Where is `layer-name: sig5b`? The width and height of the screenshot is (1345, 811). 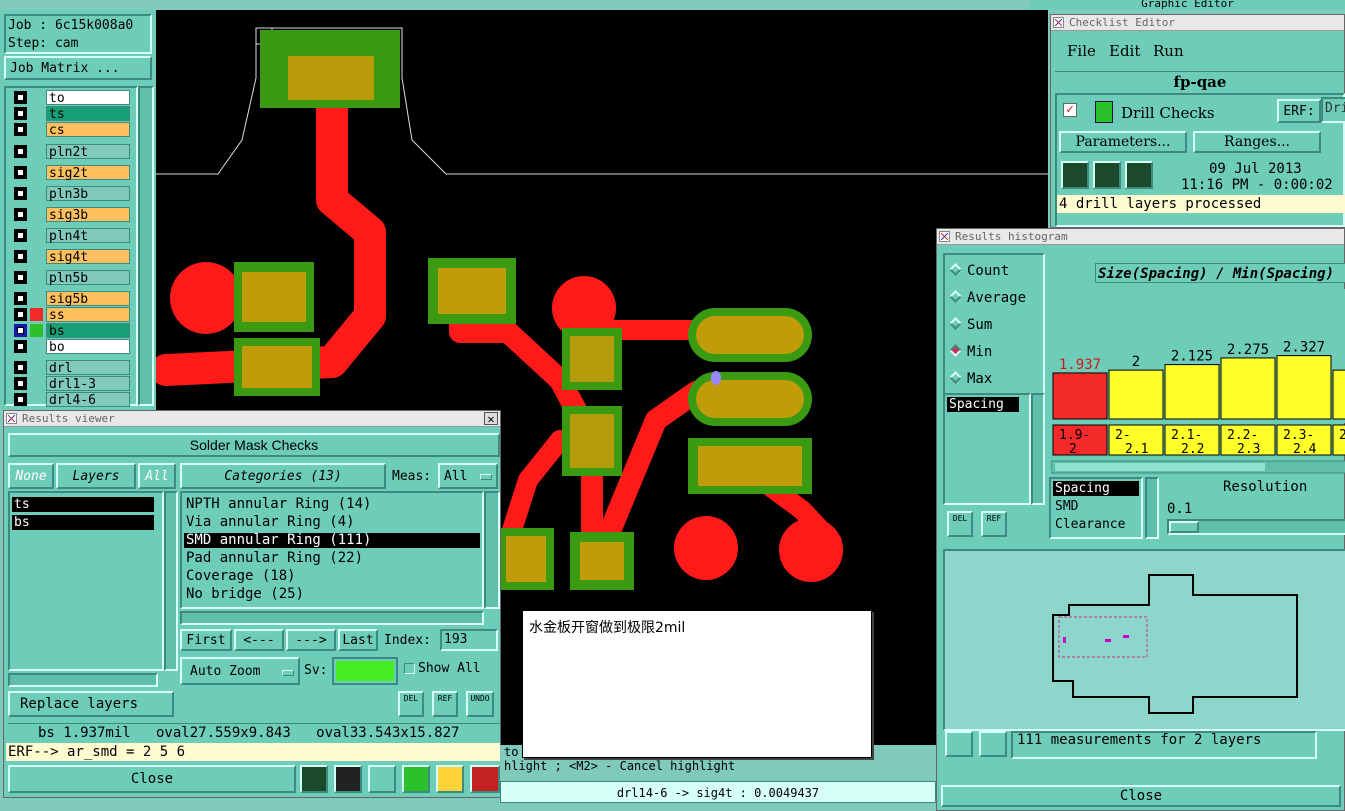
layer-name: sig5b is located at coordinates (88, 299).